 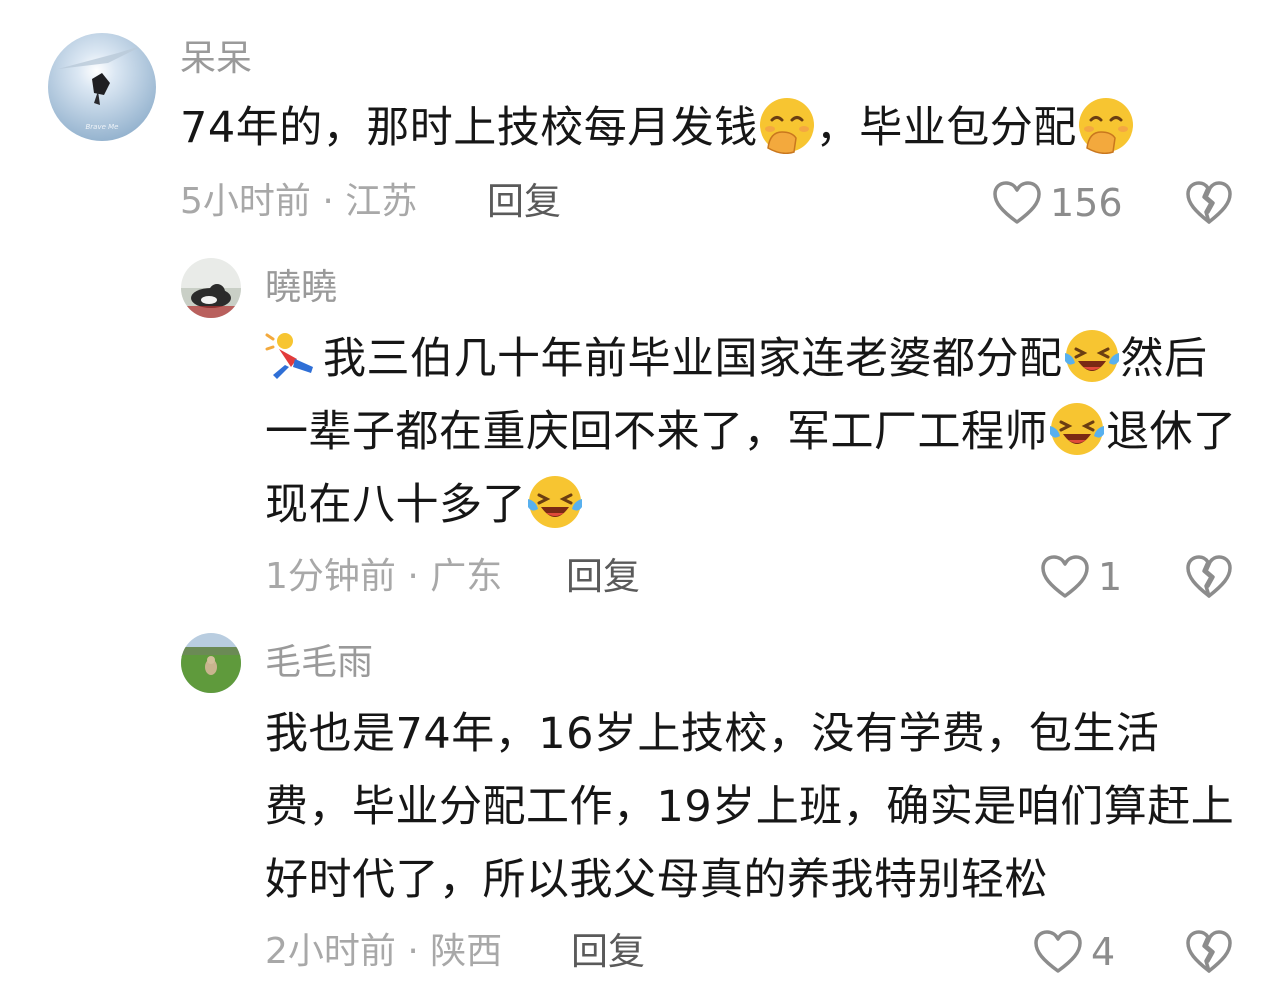 What do you see at coordinates (216, 59) in the screenshot?
I see `username: 呆呆` at bounding box center [216, 59].